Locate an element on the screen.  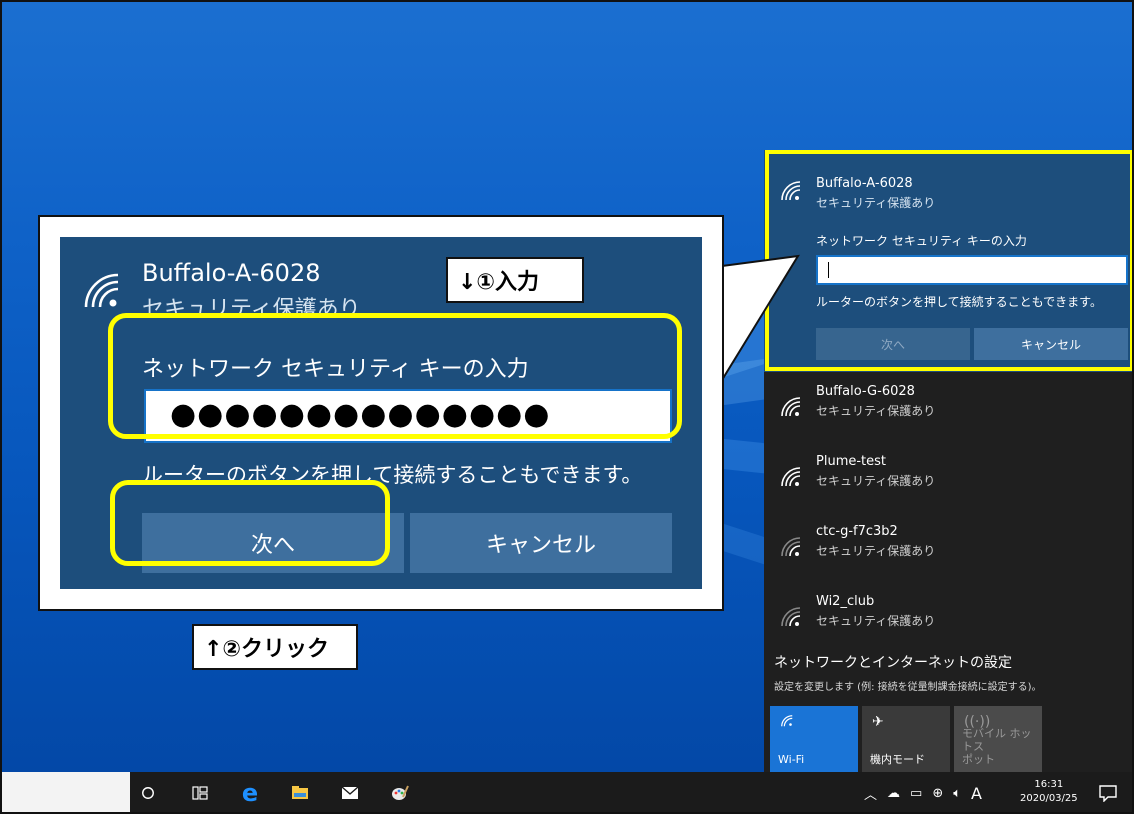
onedrive-cloud-icon: ☁ is located at coordinates (893, 793).